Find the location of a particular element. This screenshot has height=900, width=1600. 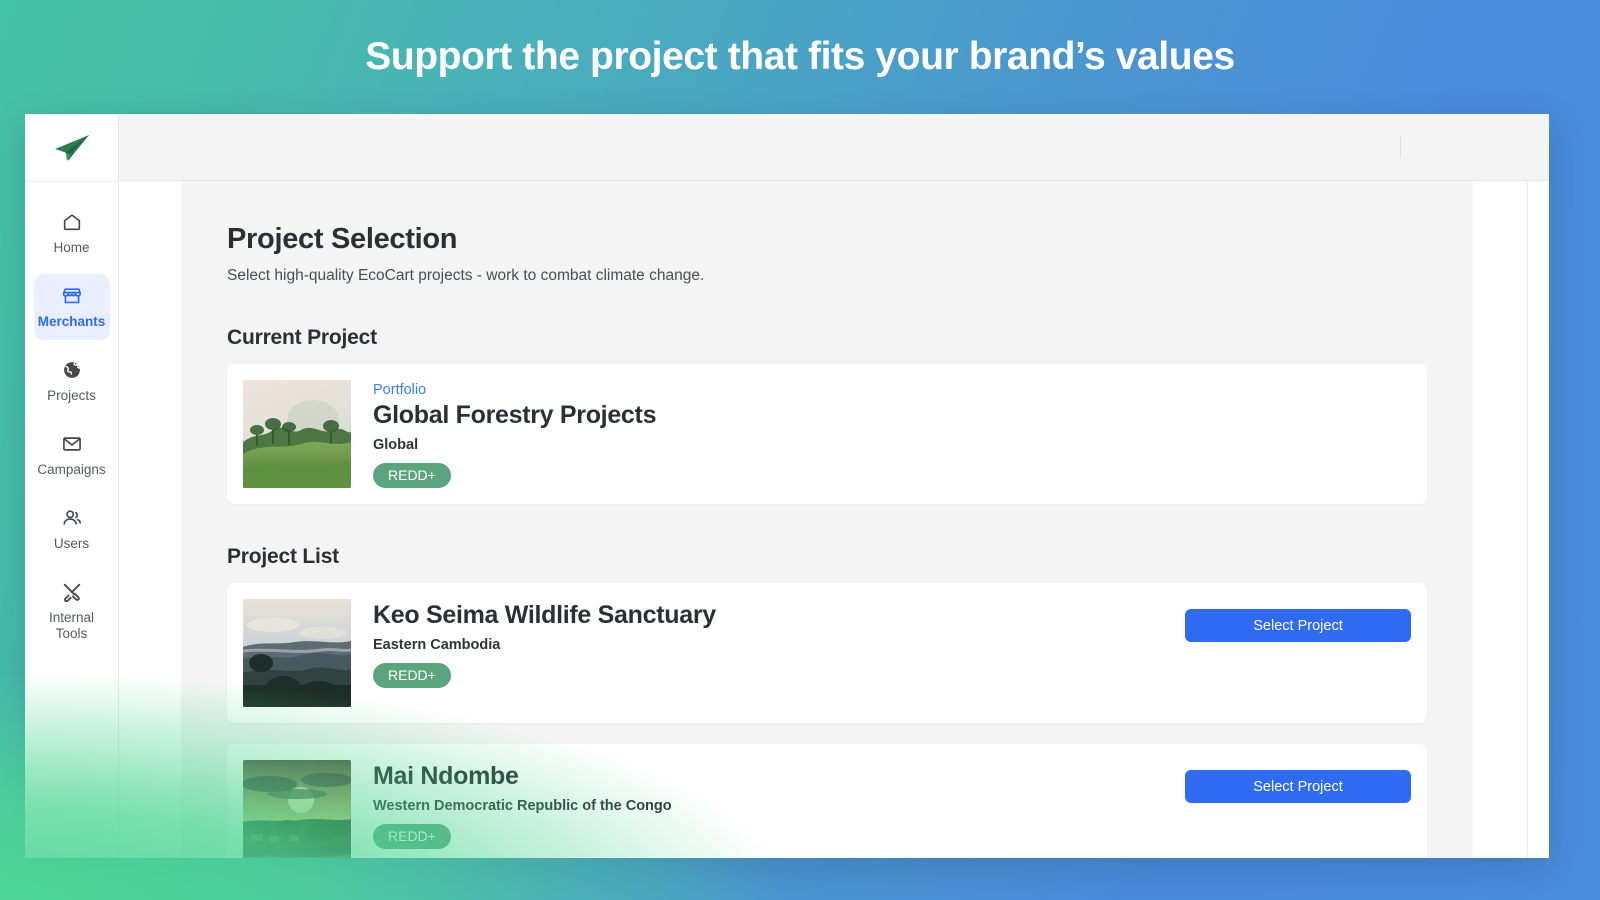

sidebar-item-label: Merchants is located at coordinates (71, 321).